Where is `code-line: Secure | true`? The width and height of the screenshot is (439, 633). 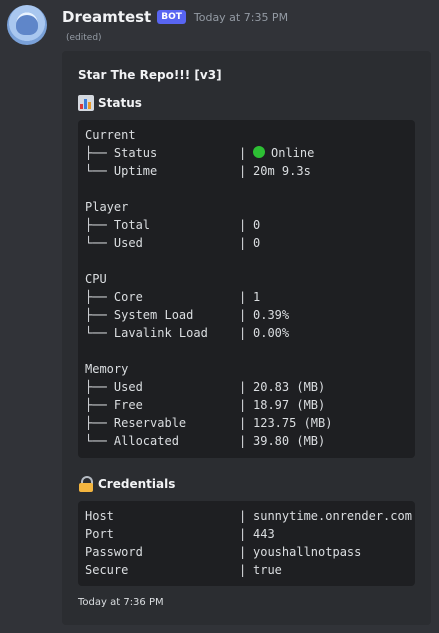
code-line: Secure | true is located at coordinates (183, 570).